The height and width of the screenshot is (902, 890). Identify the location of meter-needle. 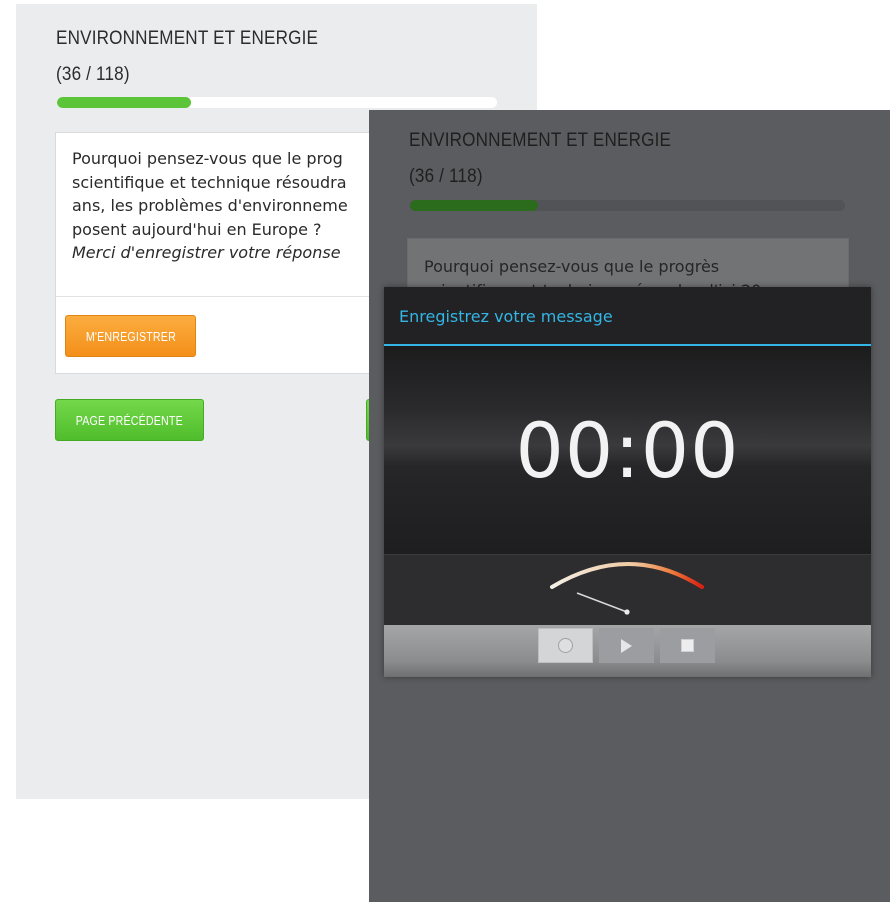
(602, 602).